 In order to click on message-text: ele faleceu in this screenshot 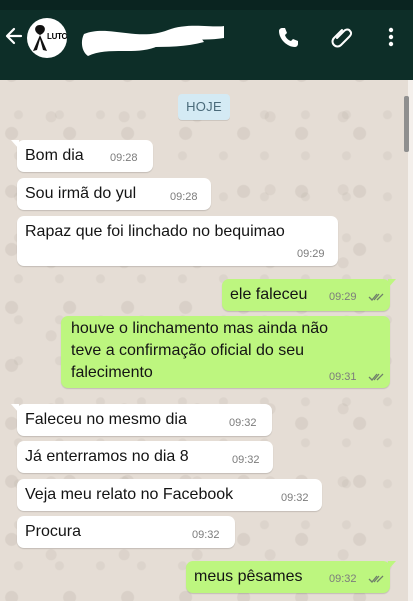, I will do `click(269, 294)`.